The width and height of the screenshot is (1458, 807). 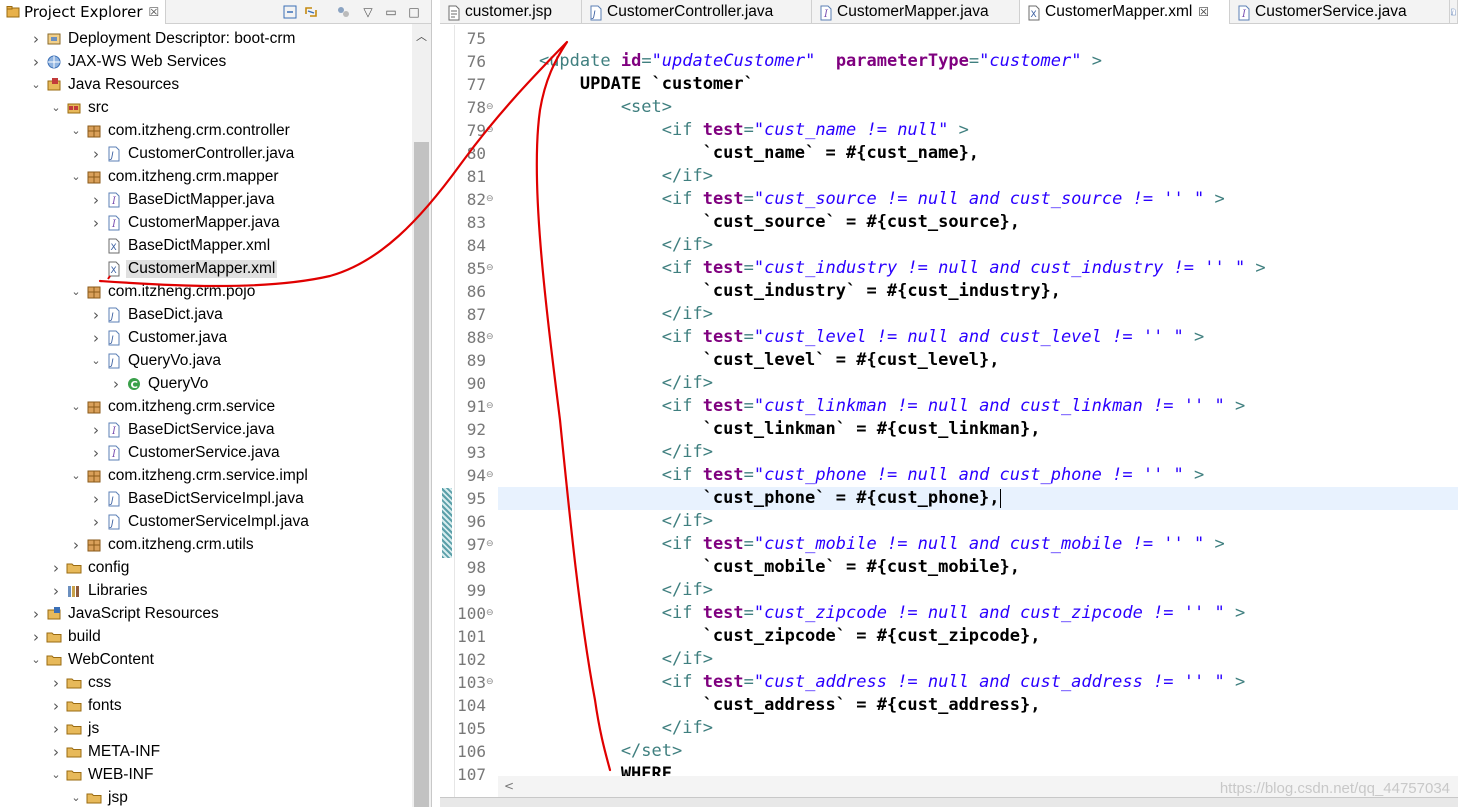 I want to click on collapse-all-icon, so click(x=290, y=12).